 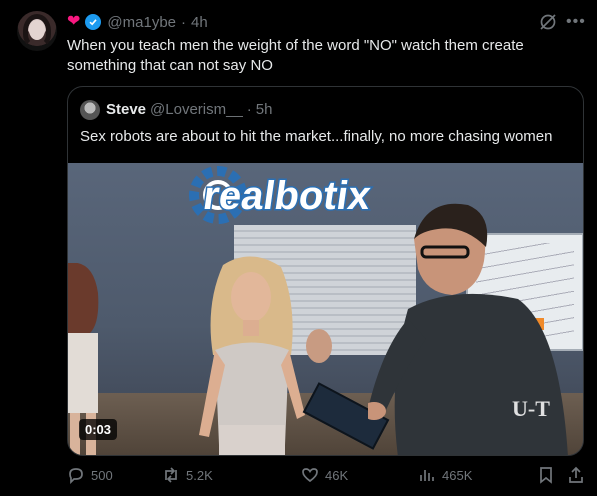 I want to click on repost-icon, so click(x=171, y=475).